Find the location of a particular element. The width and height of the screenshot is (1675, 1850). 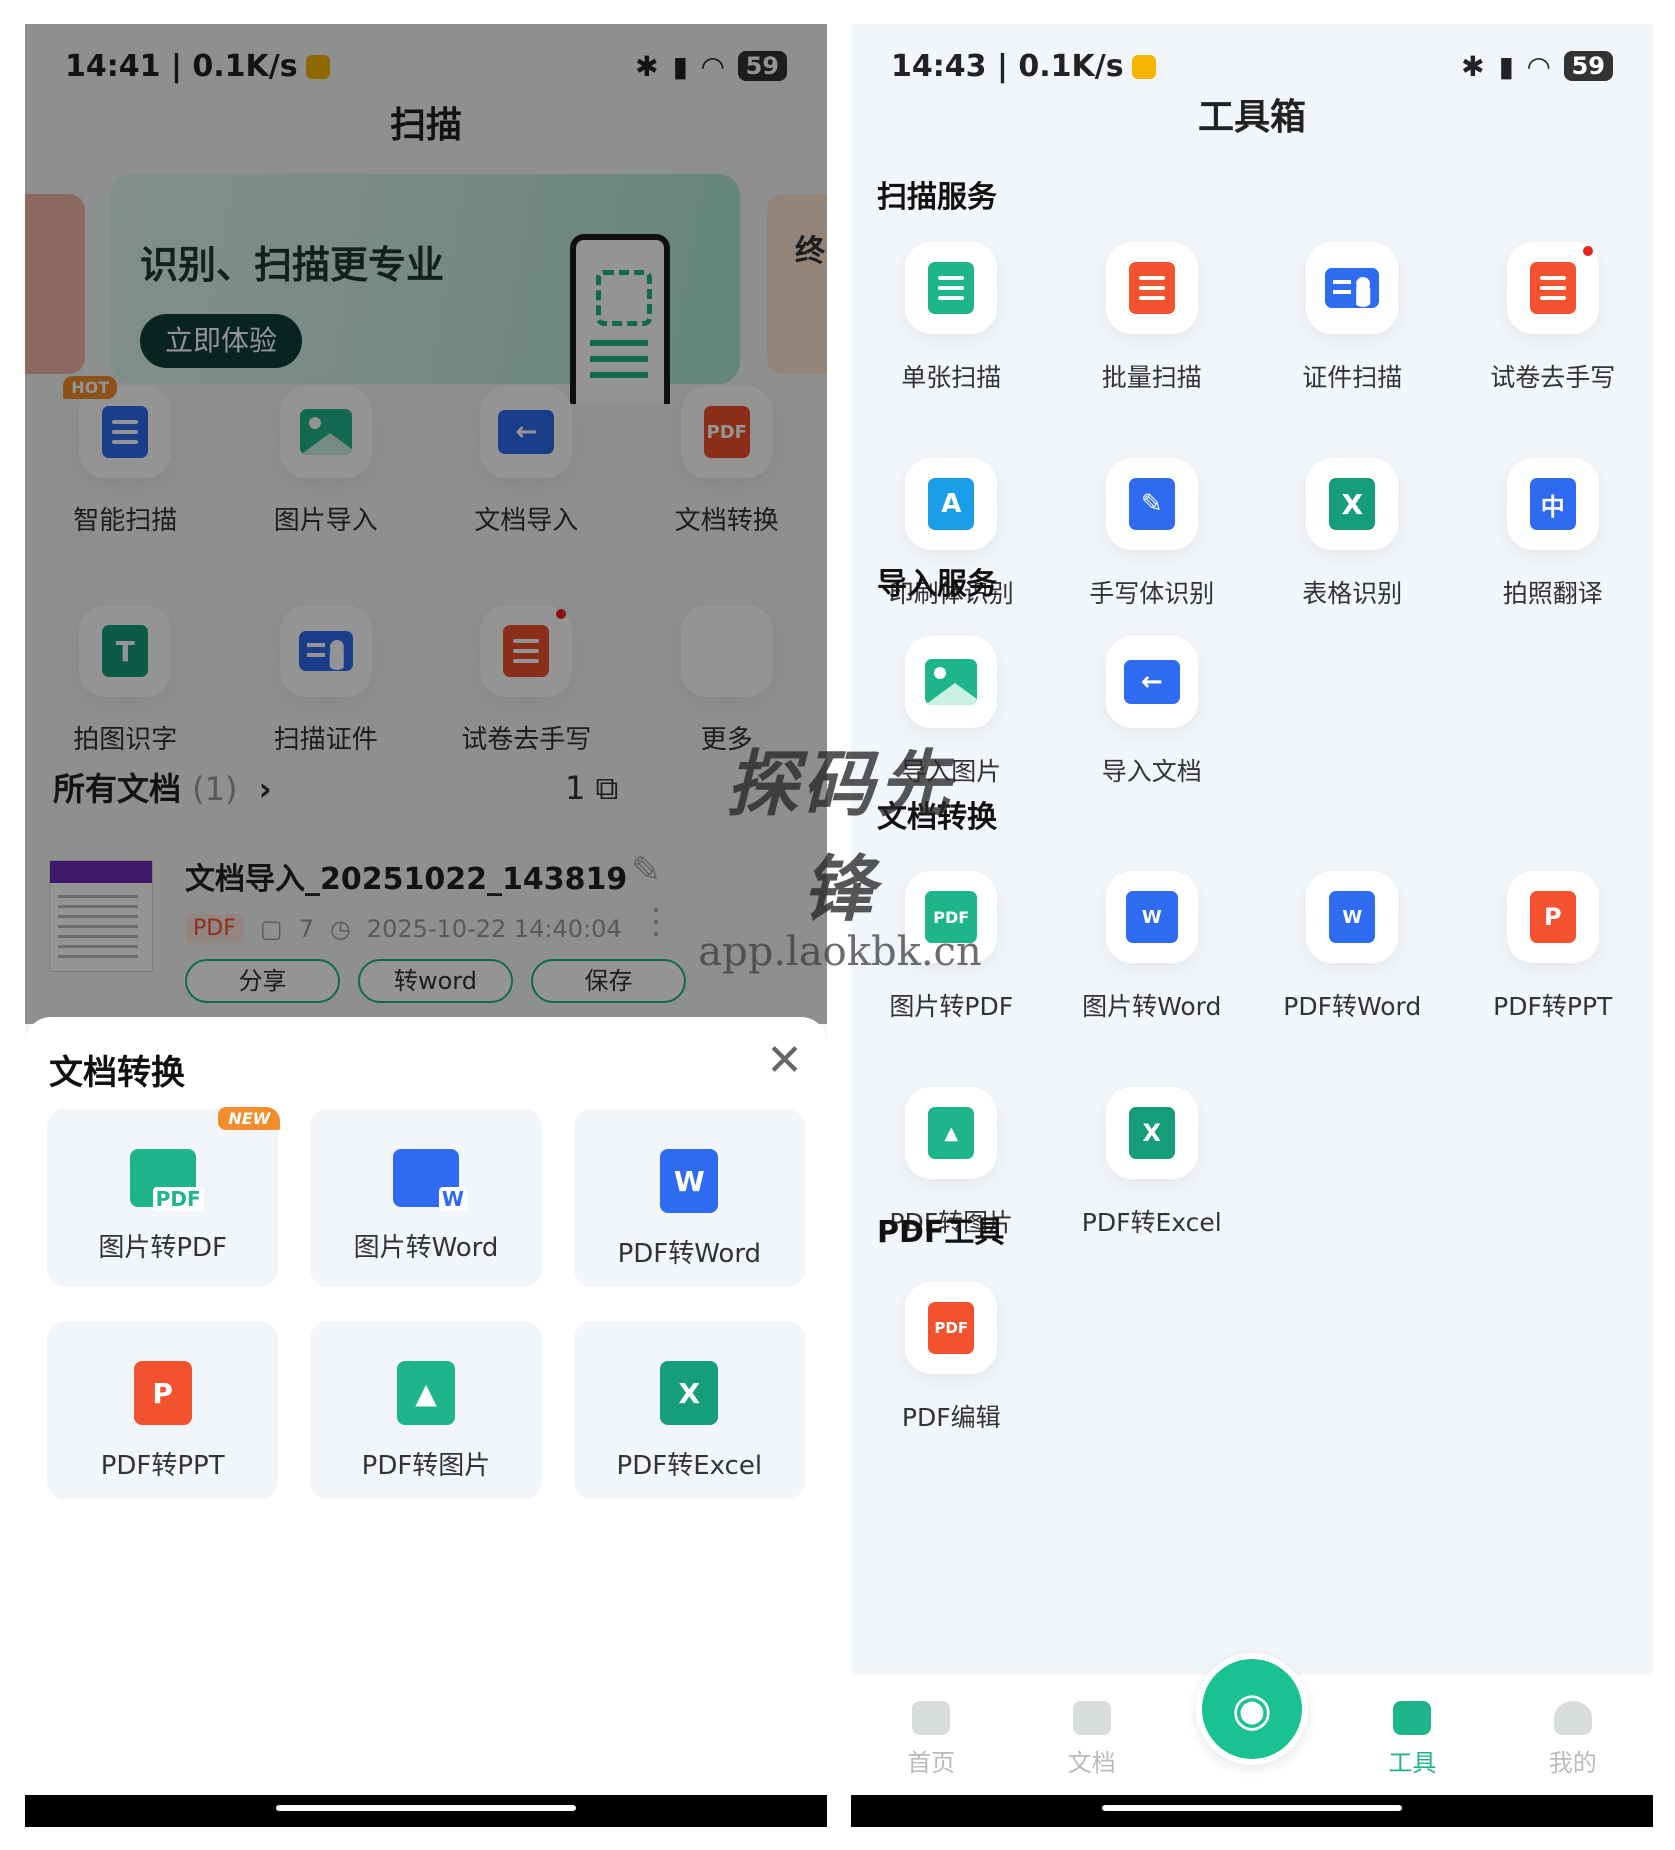

battery-indicator: 59 is located at coordinates (1588, 66).